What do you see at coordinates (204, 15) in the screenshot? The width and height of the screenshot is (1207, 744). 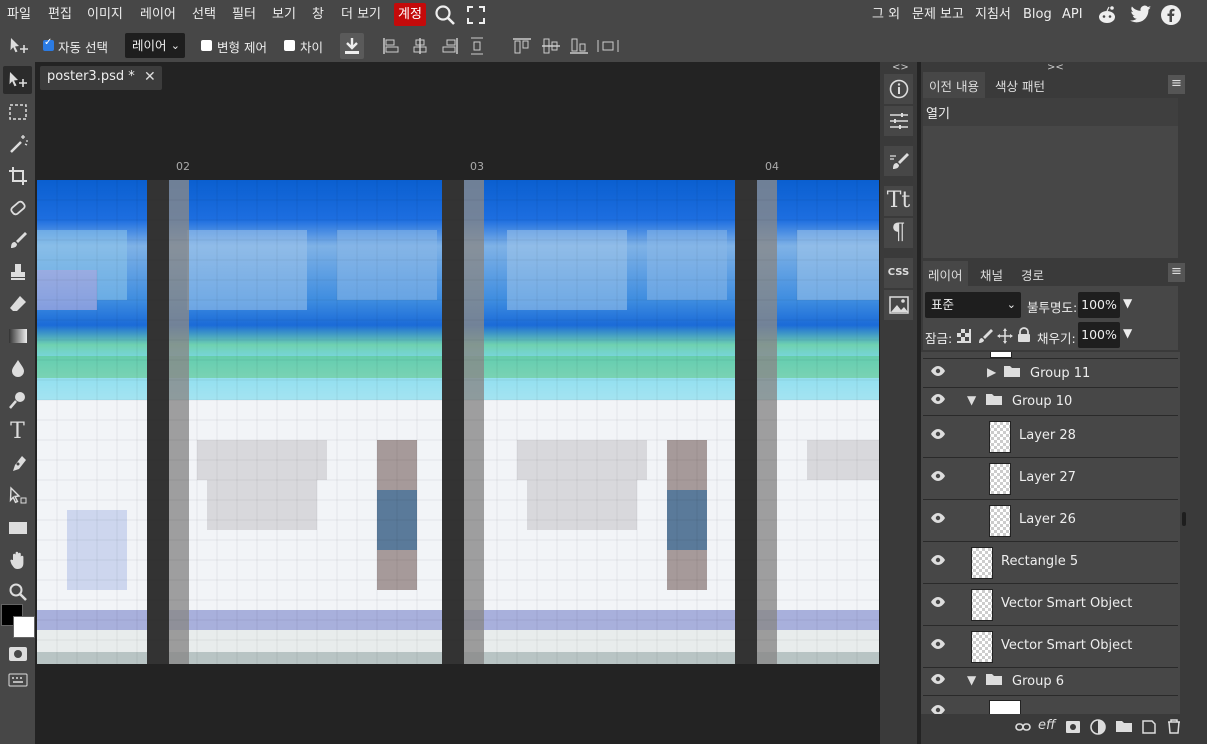 I see `menu-select: 선택` at bounding box center [204, 15].